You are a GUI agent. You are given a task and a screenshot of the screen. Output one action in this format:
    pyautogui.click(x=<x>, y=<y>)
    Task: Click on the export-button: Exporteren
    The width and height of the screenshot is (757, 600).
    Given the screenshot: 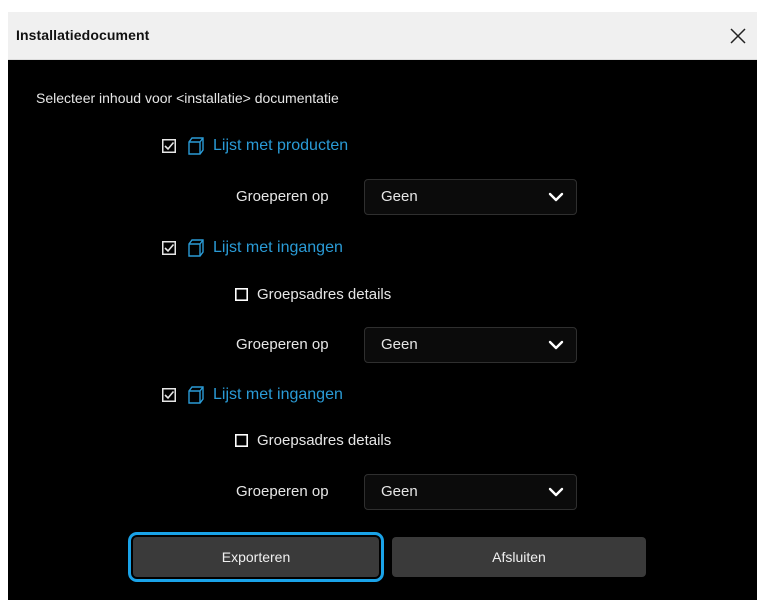 What is the action you would take?
    pyautogui.click(x=256, y=557)
    